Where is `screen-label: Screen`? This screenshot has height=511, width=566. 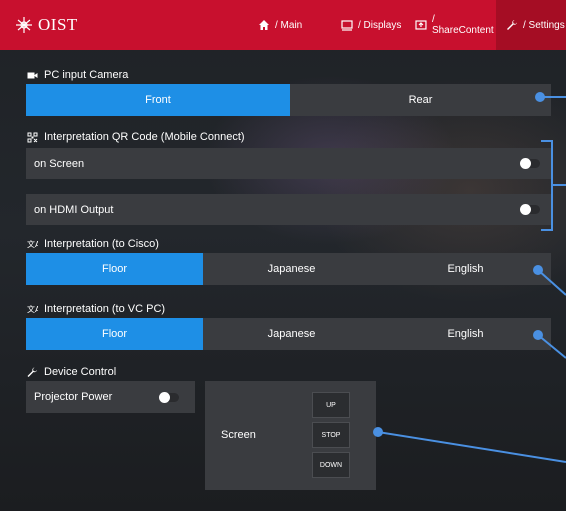
screen-label: Screen is located at coordinates (238, 435).